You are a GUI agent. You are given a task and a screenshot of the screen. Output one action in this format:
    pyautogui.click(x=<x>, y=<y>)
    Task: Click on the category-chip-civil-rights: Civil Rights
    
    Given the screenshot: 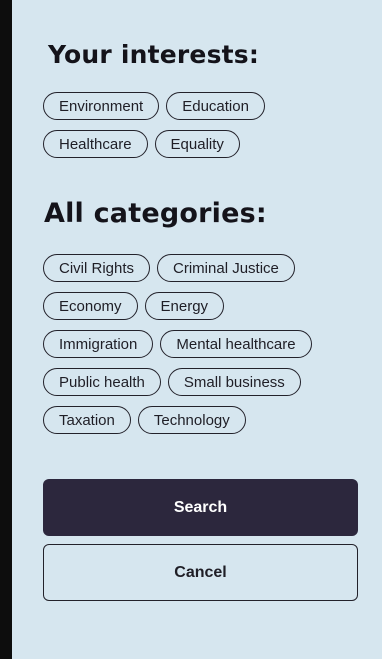 What is the action you would take?
    pyautogui.click(x=97, y=268)
    